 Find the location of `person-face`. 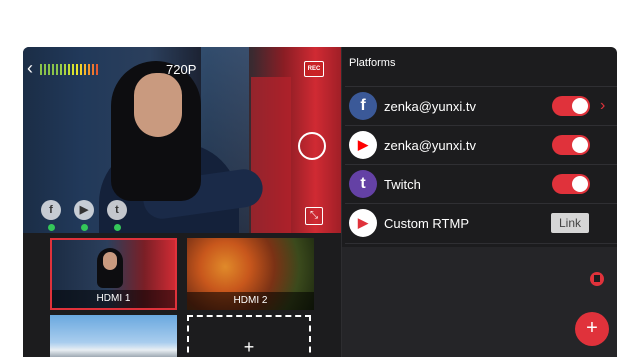

person-face is located at coordinates (158, 105).